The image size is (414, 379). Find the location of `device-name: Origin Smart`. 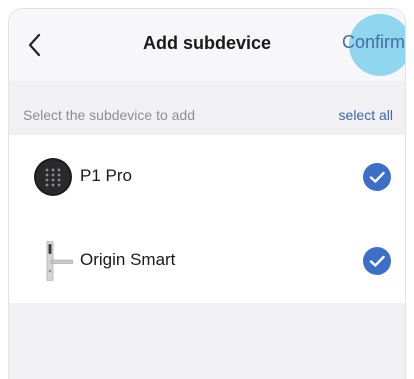

device-name: Origin Smart is located at coordinates (128, 259).